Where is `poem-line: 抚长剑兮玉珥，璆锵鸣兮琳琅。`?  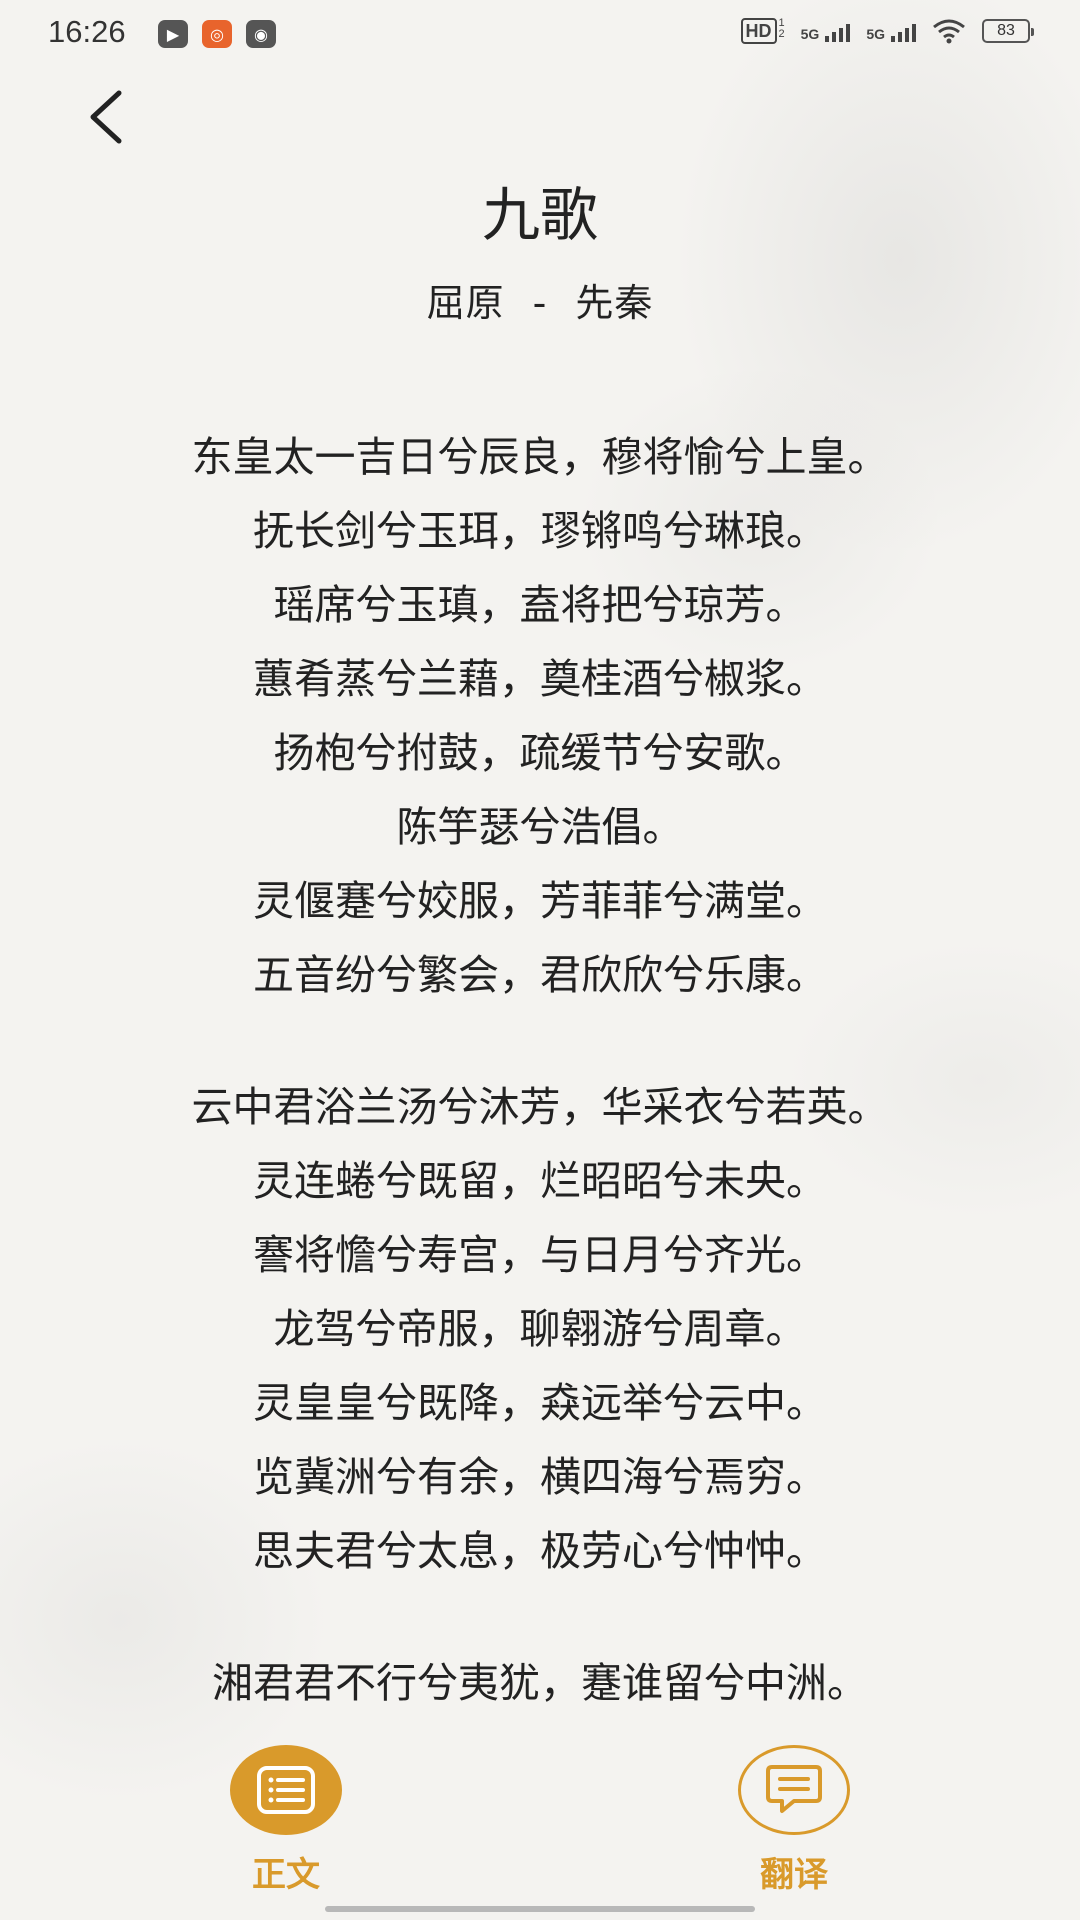 poem-line: 抚长剑兮玉珥，璆锵鸣兮琳琅。 is located at coordinates (540, 531).